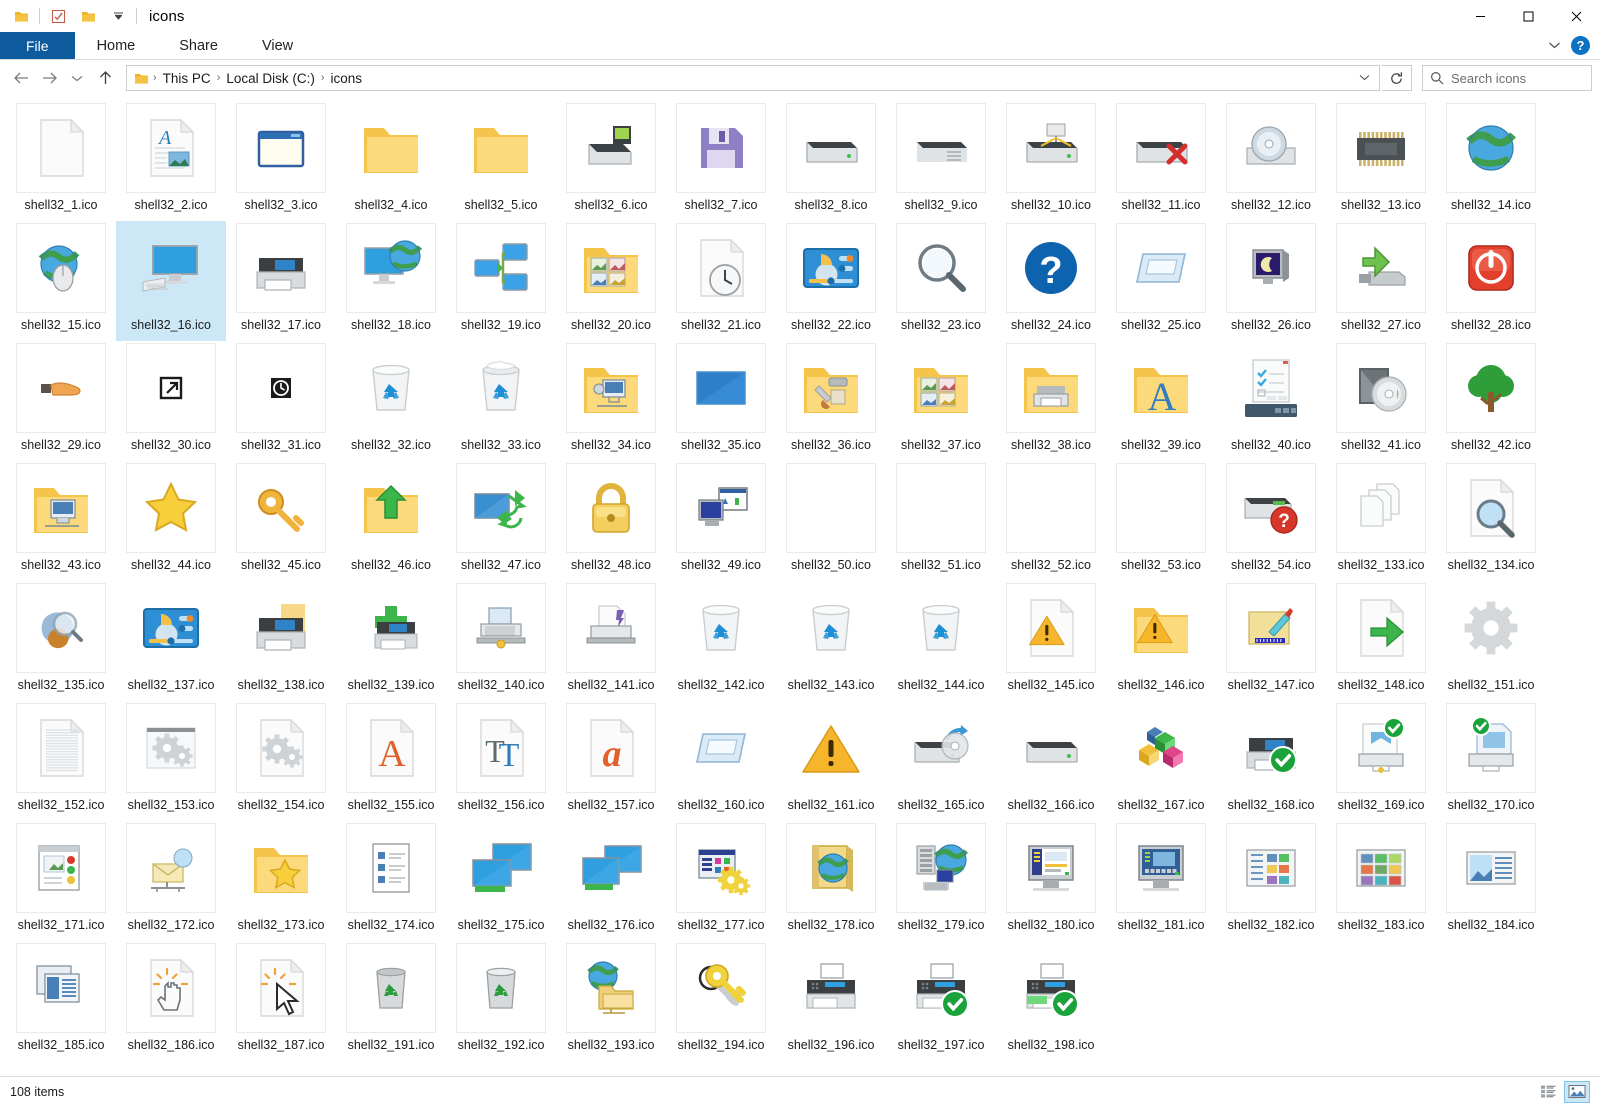  I want to click on file-item: shell32_187.ico, so click(281, 1001).